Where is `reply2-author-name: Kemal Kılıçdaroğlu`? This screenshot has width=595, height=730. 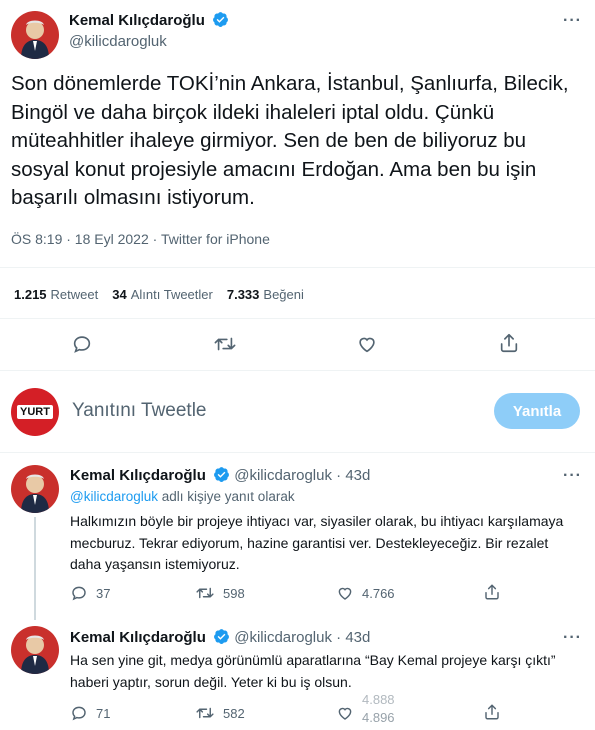 reply2-author-name: Kemal Kılıçdaroğlu is located at coordinates (138, 637).